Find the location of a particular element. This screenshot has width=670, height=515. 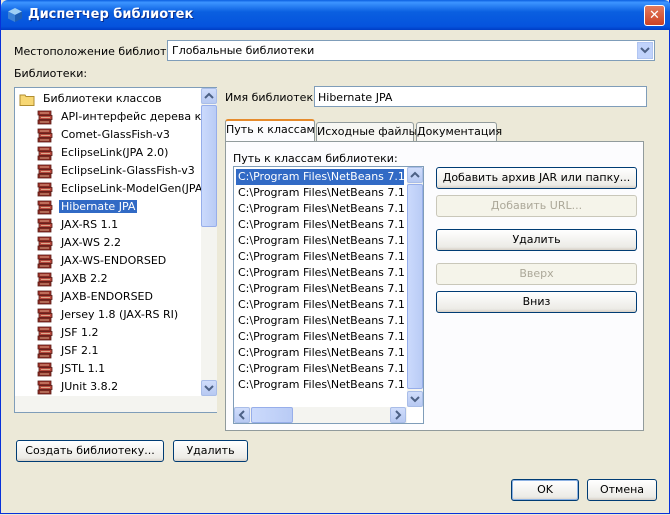

netbeans-cube-icon is located at coordinates (15, 15).